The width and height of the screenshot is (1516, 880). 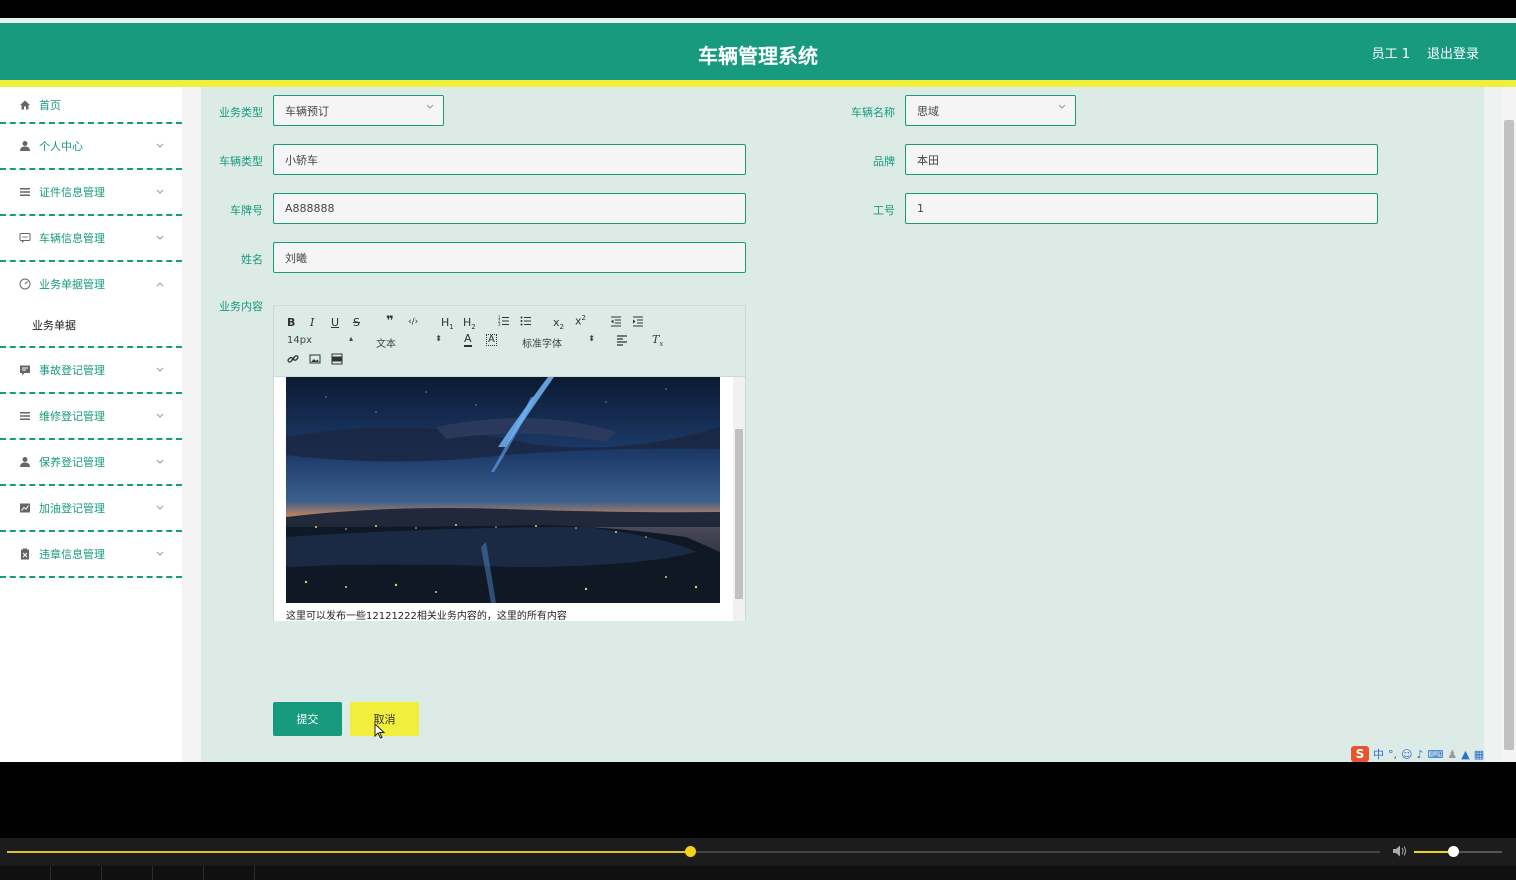 I want to click on ordered-list-icon: 123, so click(x=504, y=322).